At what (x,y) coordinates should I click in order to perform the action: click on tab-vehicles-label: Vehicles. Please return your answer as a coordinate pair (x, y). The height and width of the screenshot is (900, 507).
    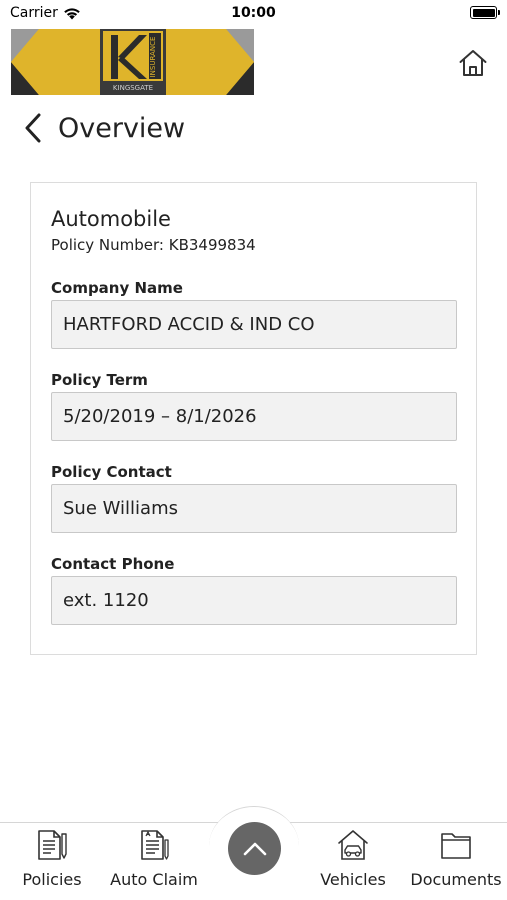
    Looking at the image, I should click on (353, 879).